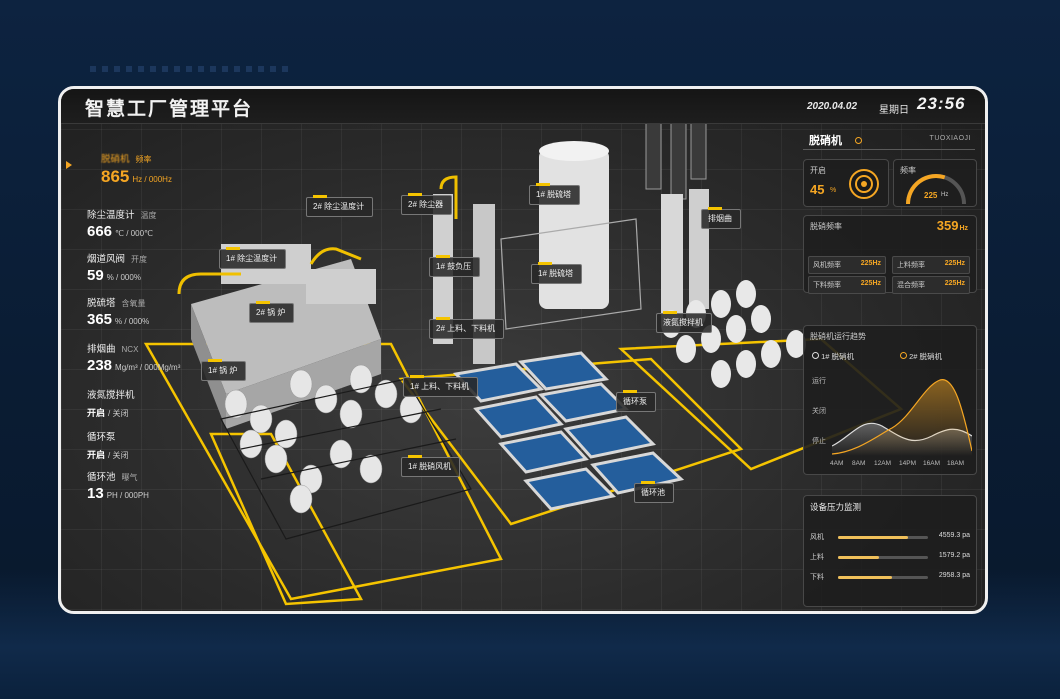 This screenshot has width=1060, height=699. What do you see at coordinates (111, 395) in the screenshot?
I see `stat-title: 液氮搅拌机` at bounding box center [111, 395].